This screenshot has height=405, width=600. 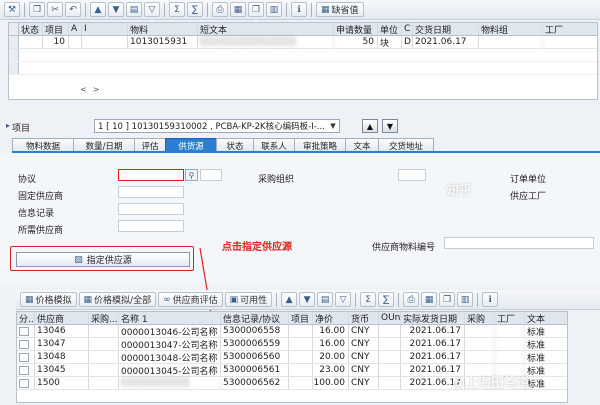 I want to click on tab-contact: 联系人, so click(x=274, y=145).